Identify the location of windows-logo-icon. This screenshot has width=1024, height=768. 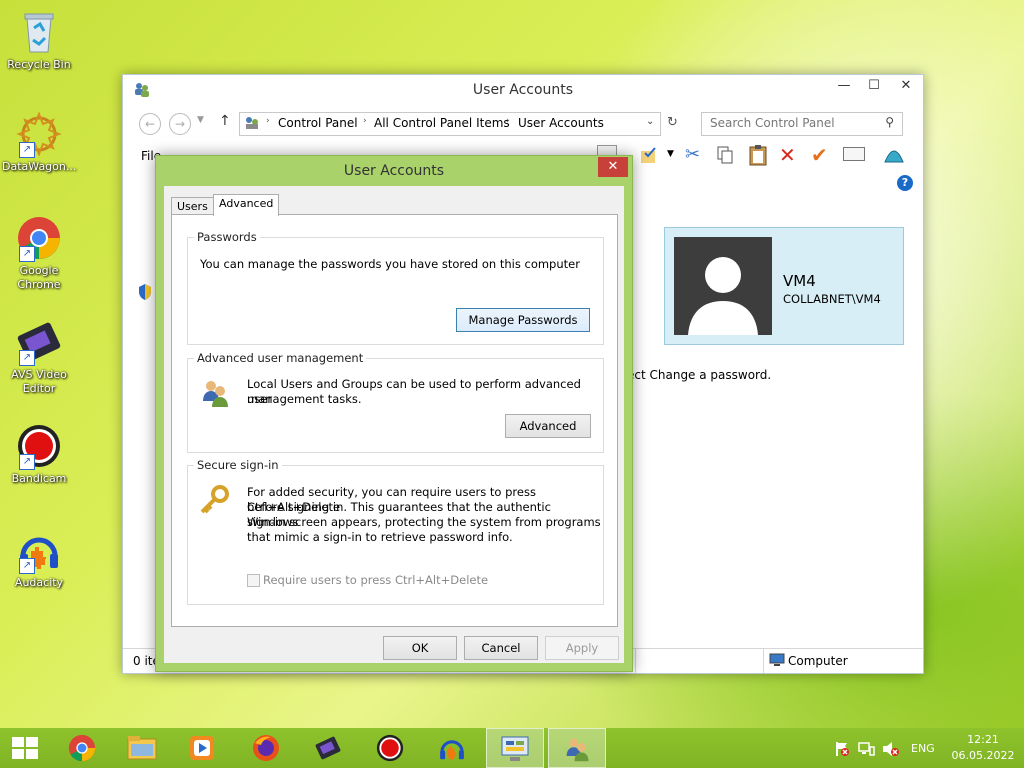
(25, 748).